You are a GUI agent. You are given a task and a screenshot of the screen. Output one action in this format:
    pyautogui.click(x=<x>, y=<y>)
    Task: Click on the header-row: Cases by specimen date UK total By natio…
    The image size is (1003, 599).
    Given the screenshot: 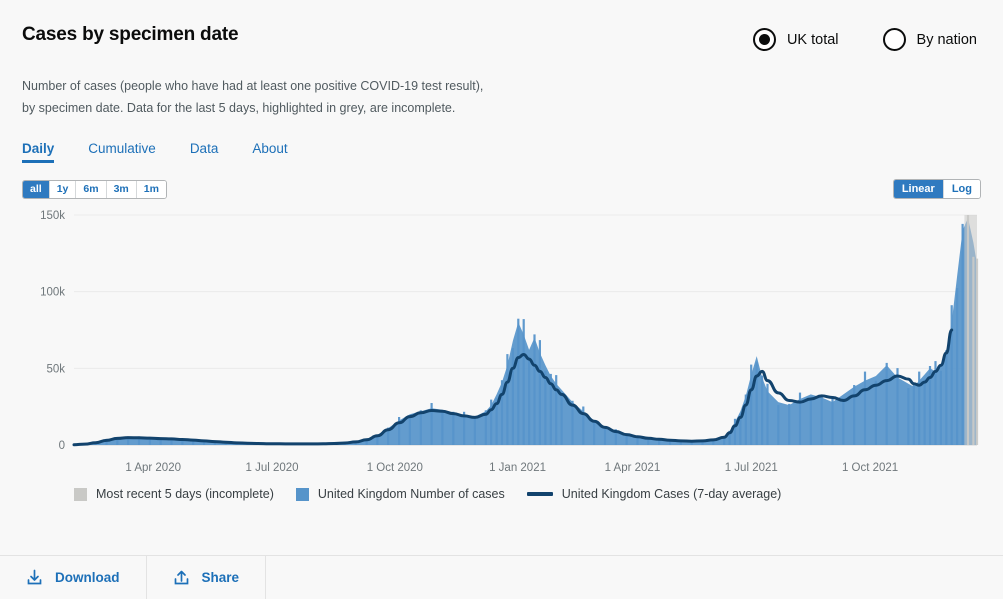 What is the action you would take?
    pyautogui.click(x=501, y=37)
    